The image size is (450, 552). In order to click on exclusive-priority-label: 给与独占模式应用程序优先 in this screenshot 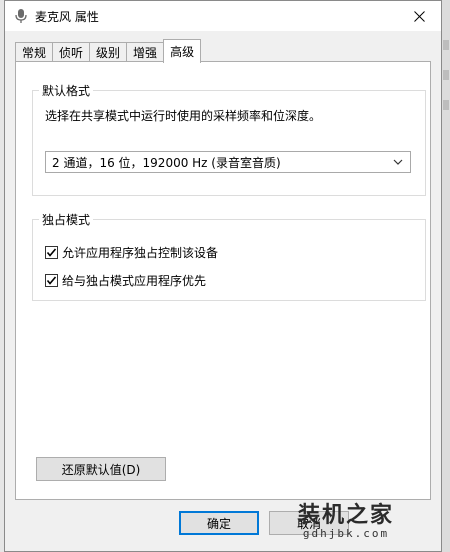, I will do `click(134, 281)`.